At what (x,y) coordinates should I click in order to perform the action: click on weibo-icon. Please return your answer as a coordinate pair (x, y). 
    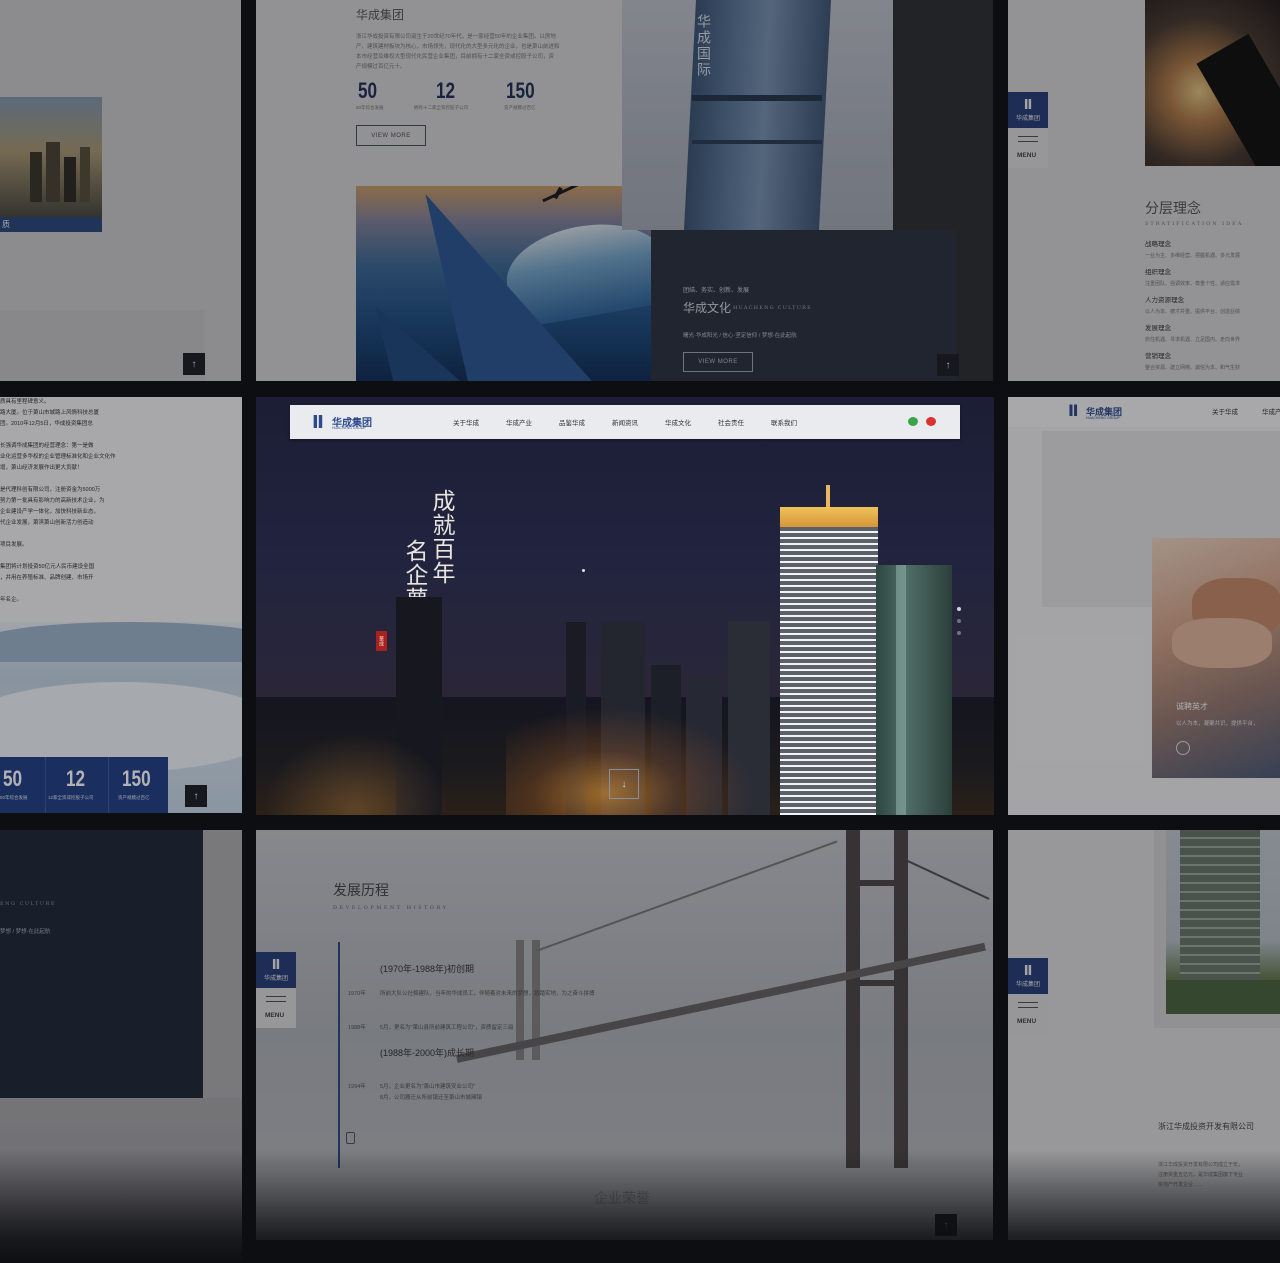
    Looking at the image, I should click on (931, 421).